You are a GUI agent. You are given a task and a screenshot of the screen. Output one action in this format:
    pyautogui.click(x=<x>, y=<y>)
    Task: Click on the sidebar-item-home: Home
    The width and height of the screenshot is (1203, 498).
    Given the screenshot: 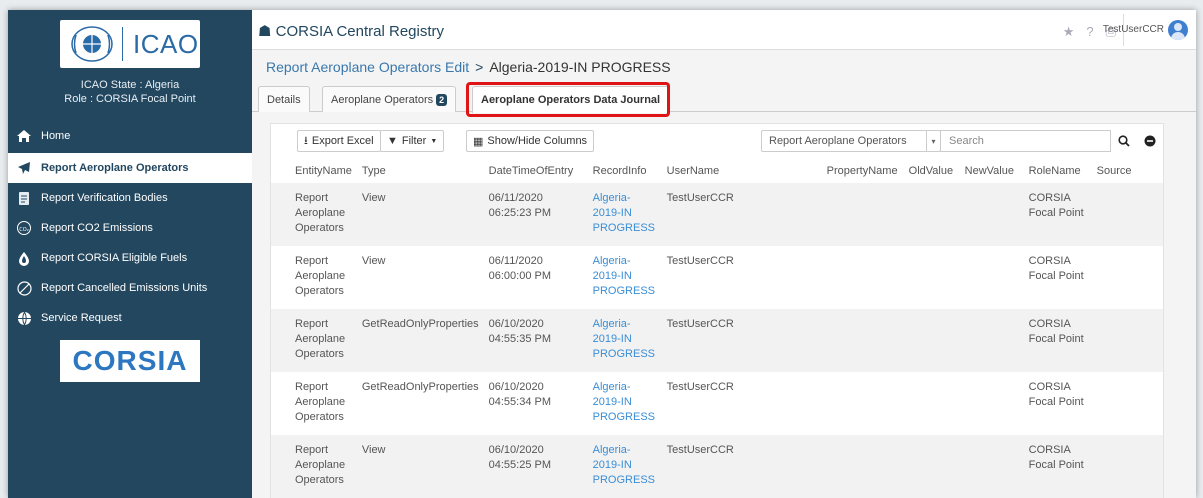 What is the action you would take?
    pyautogui.click(x=130, y=136)
    